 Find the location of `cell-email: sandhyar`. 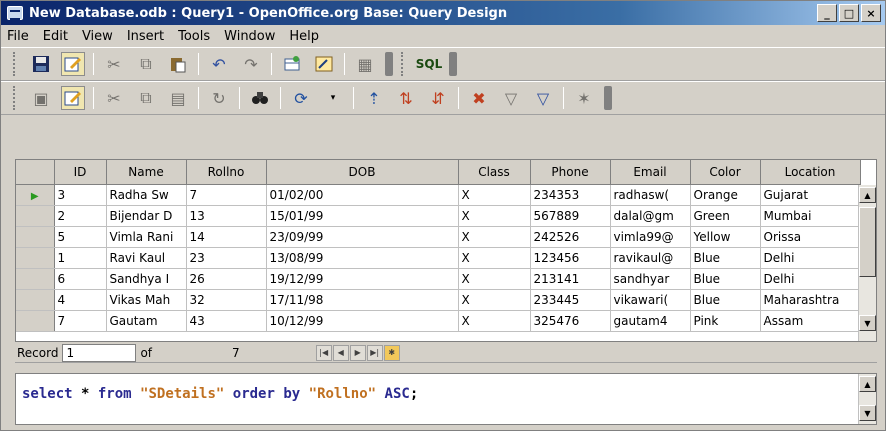

cell-email: sandhyar is located at coordinates (650, 279).